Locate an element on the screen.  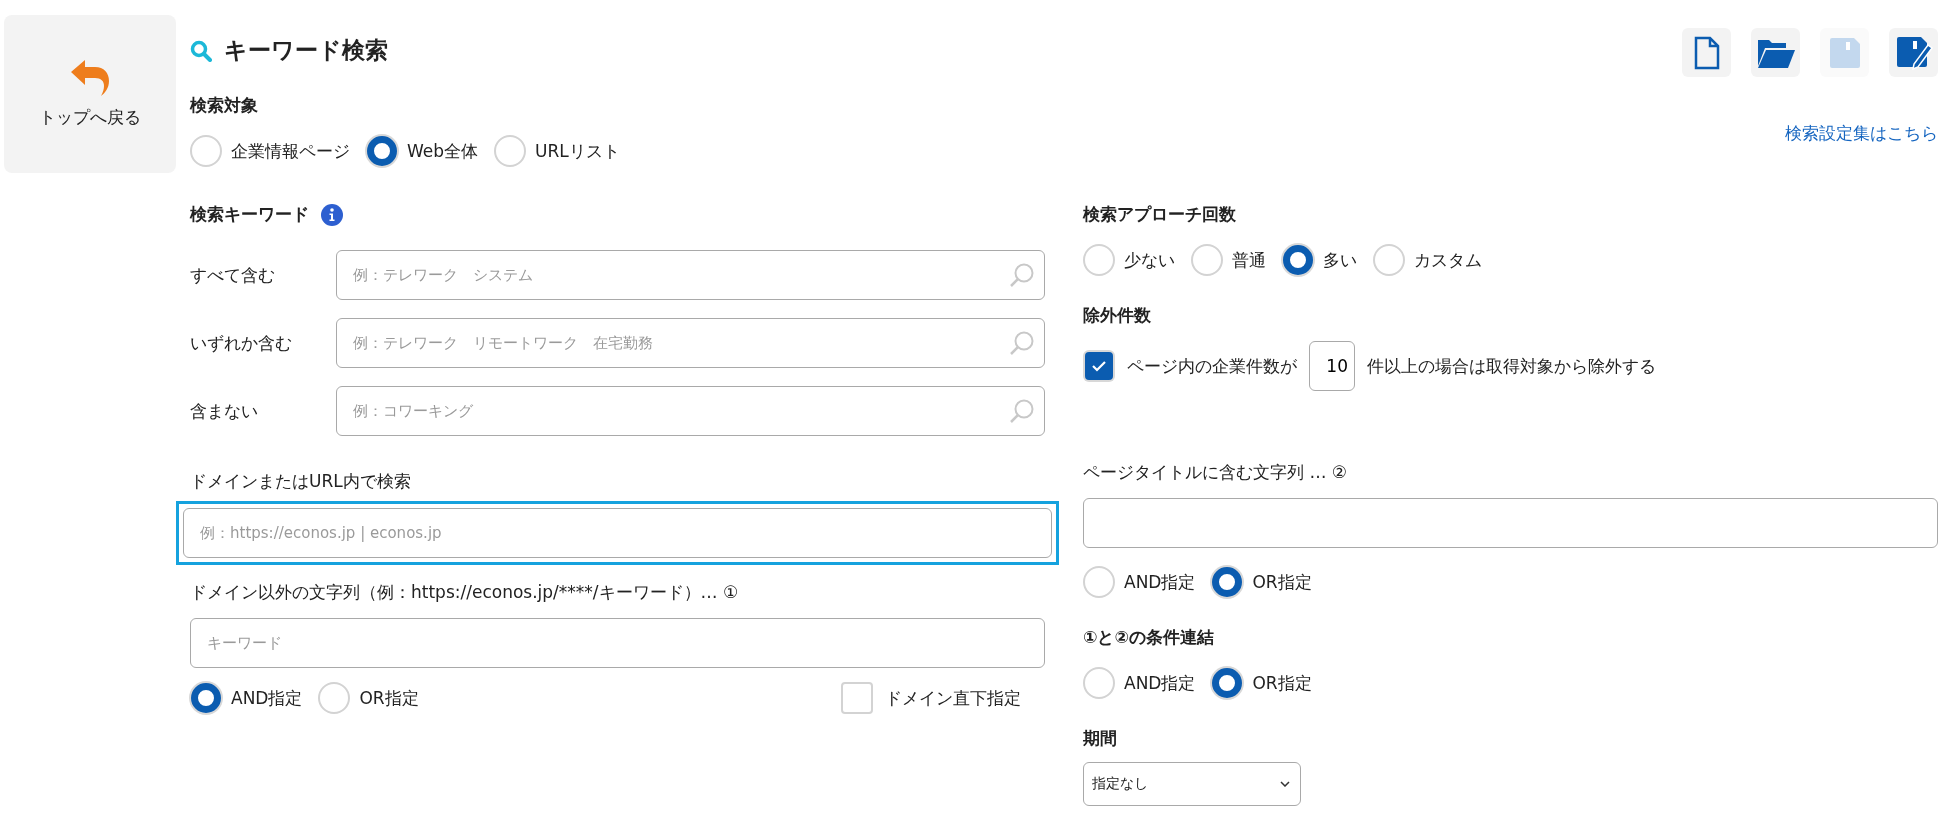
floppy-disk-pencil-icon is located at coordinates (1913, 52).